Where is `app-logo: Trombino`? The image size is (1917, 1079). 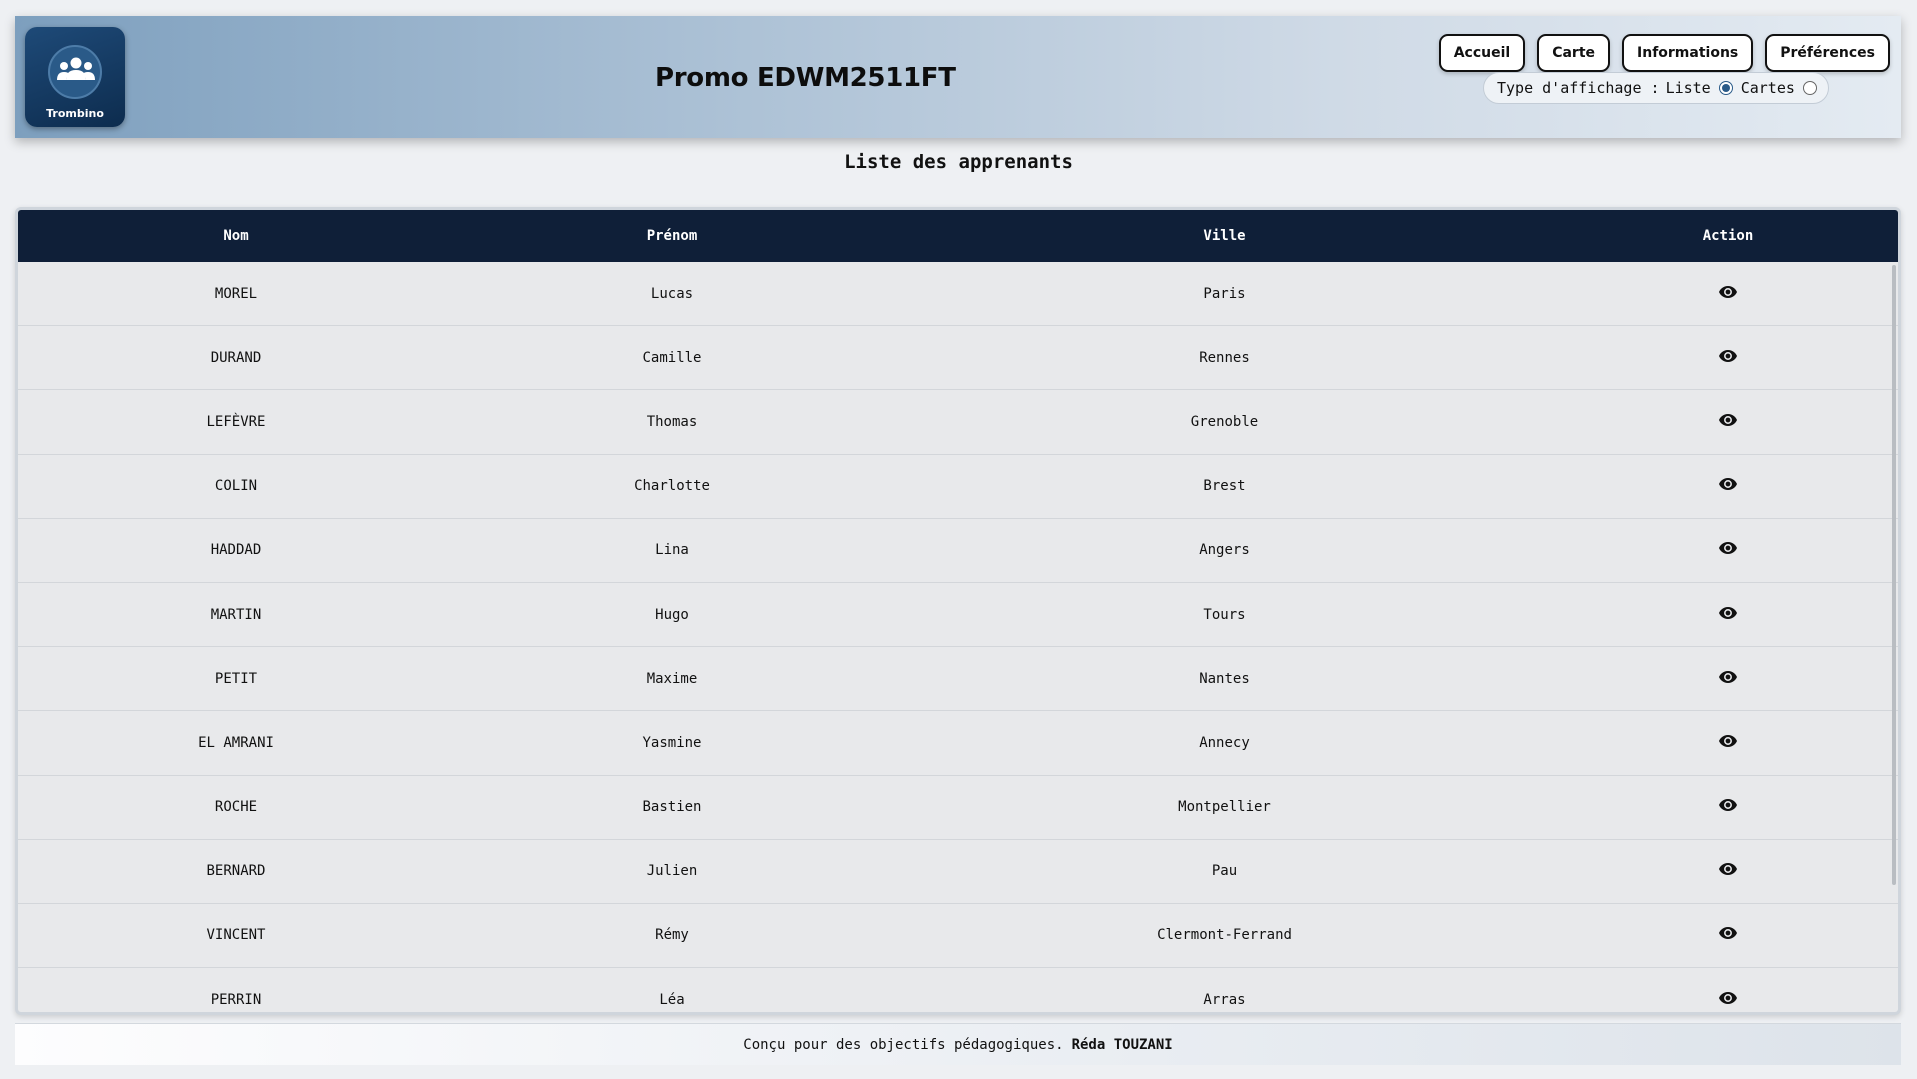 app-logo: Trombino is located at coordinates (75, 77).